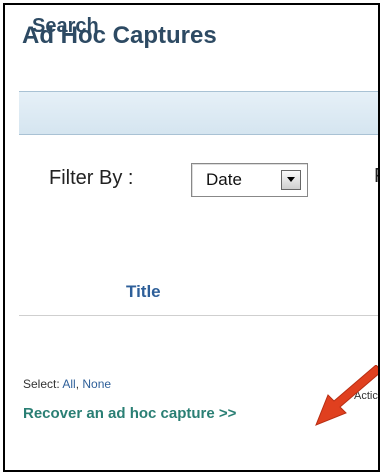  I want to click on chevron-down-icon, so click(291, 179).